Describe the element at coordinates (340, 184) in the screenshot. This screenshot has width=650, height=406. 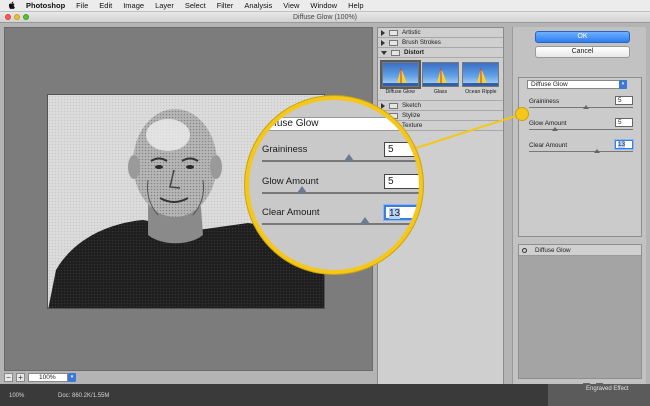
I see `callout-glow-amount: Glow Amount 5` at that location.